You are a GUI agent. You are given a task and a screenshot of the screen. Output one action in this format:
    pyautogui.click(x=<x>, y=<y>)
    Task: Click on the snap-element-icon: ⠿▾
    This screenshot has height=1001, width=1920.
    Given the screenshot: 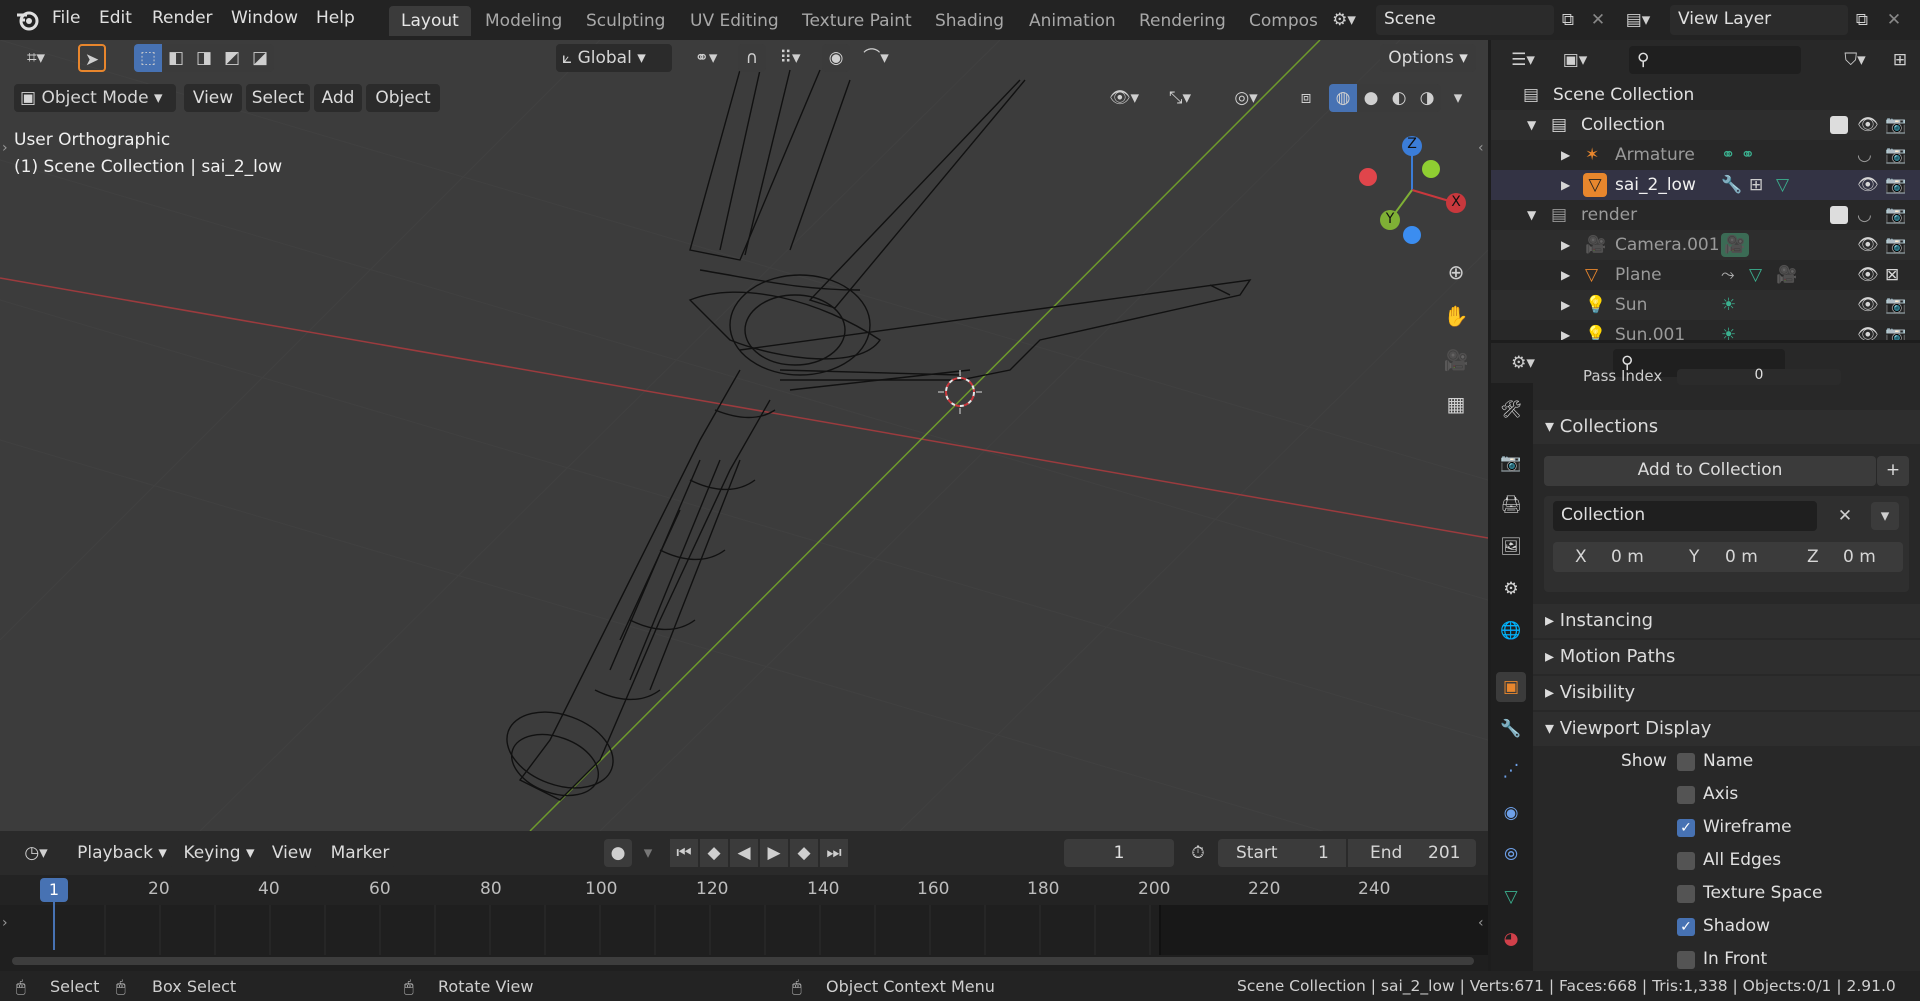 What is the action you would take?
    pyautogui.click(x=790, y=58)
    